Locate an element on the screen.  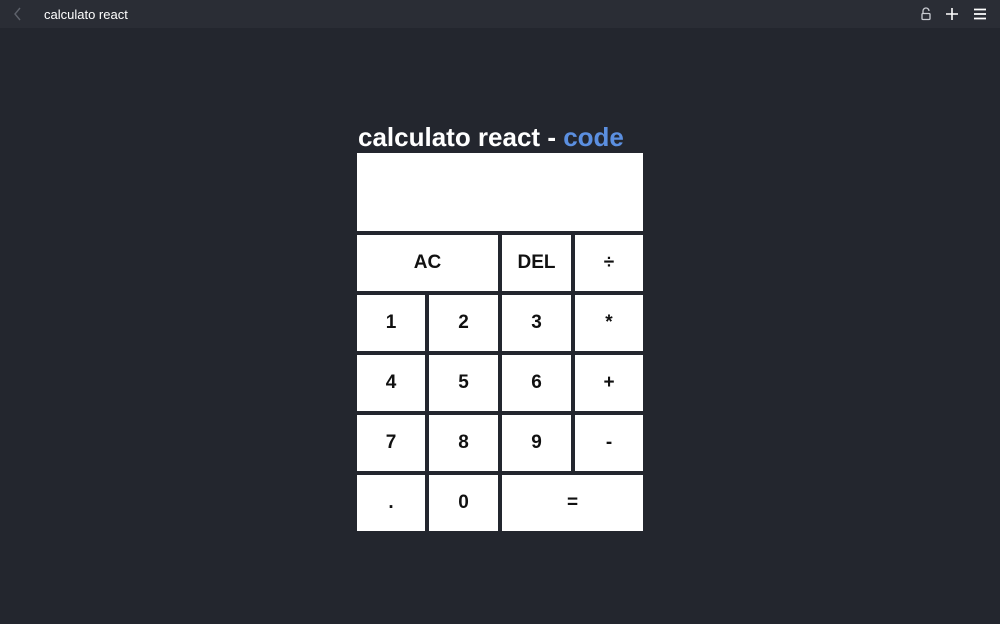
calculator-display is located at coordinates (500, 192).